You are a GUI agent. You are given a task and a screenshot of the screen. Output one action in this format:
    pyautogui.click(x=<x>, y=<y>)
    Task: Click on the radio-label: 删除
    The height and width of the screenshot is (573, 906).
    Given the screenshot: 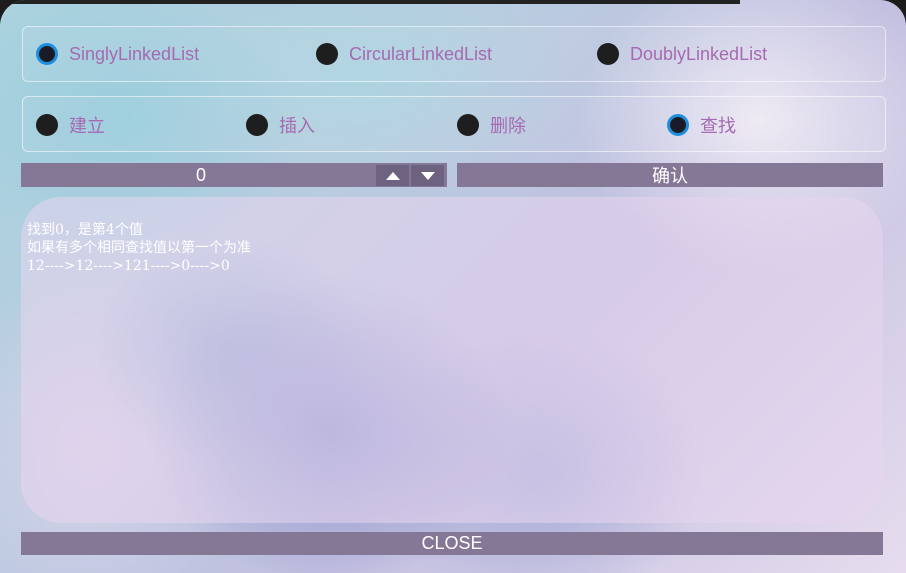 What is the action you would take?
    pyautogui.click(x=508, y=126)
    